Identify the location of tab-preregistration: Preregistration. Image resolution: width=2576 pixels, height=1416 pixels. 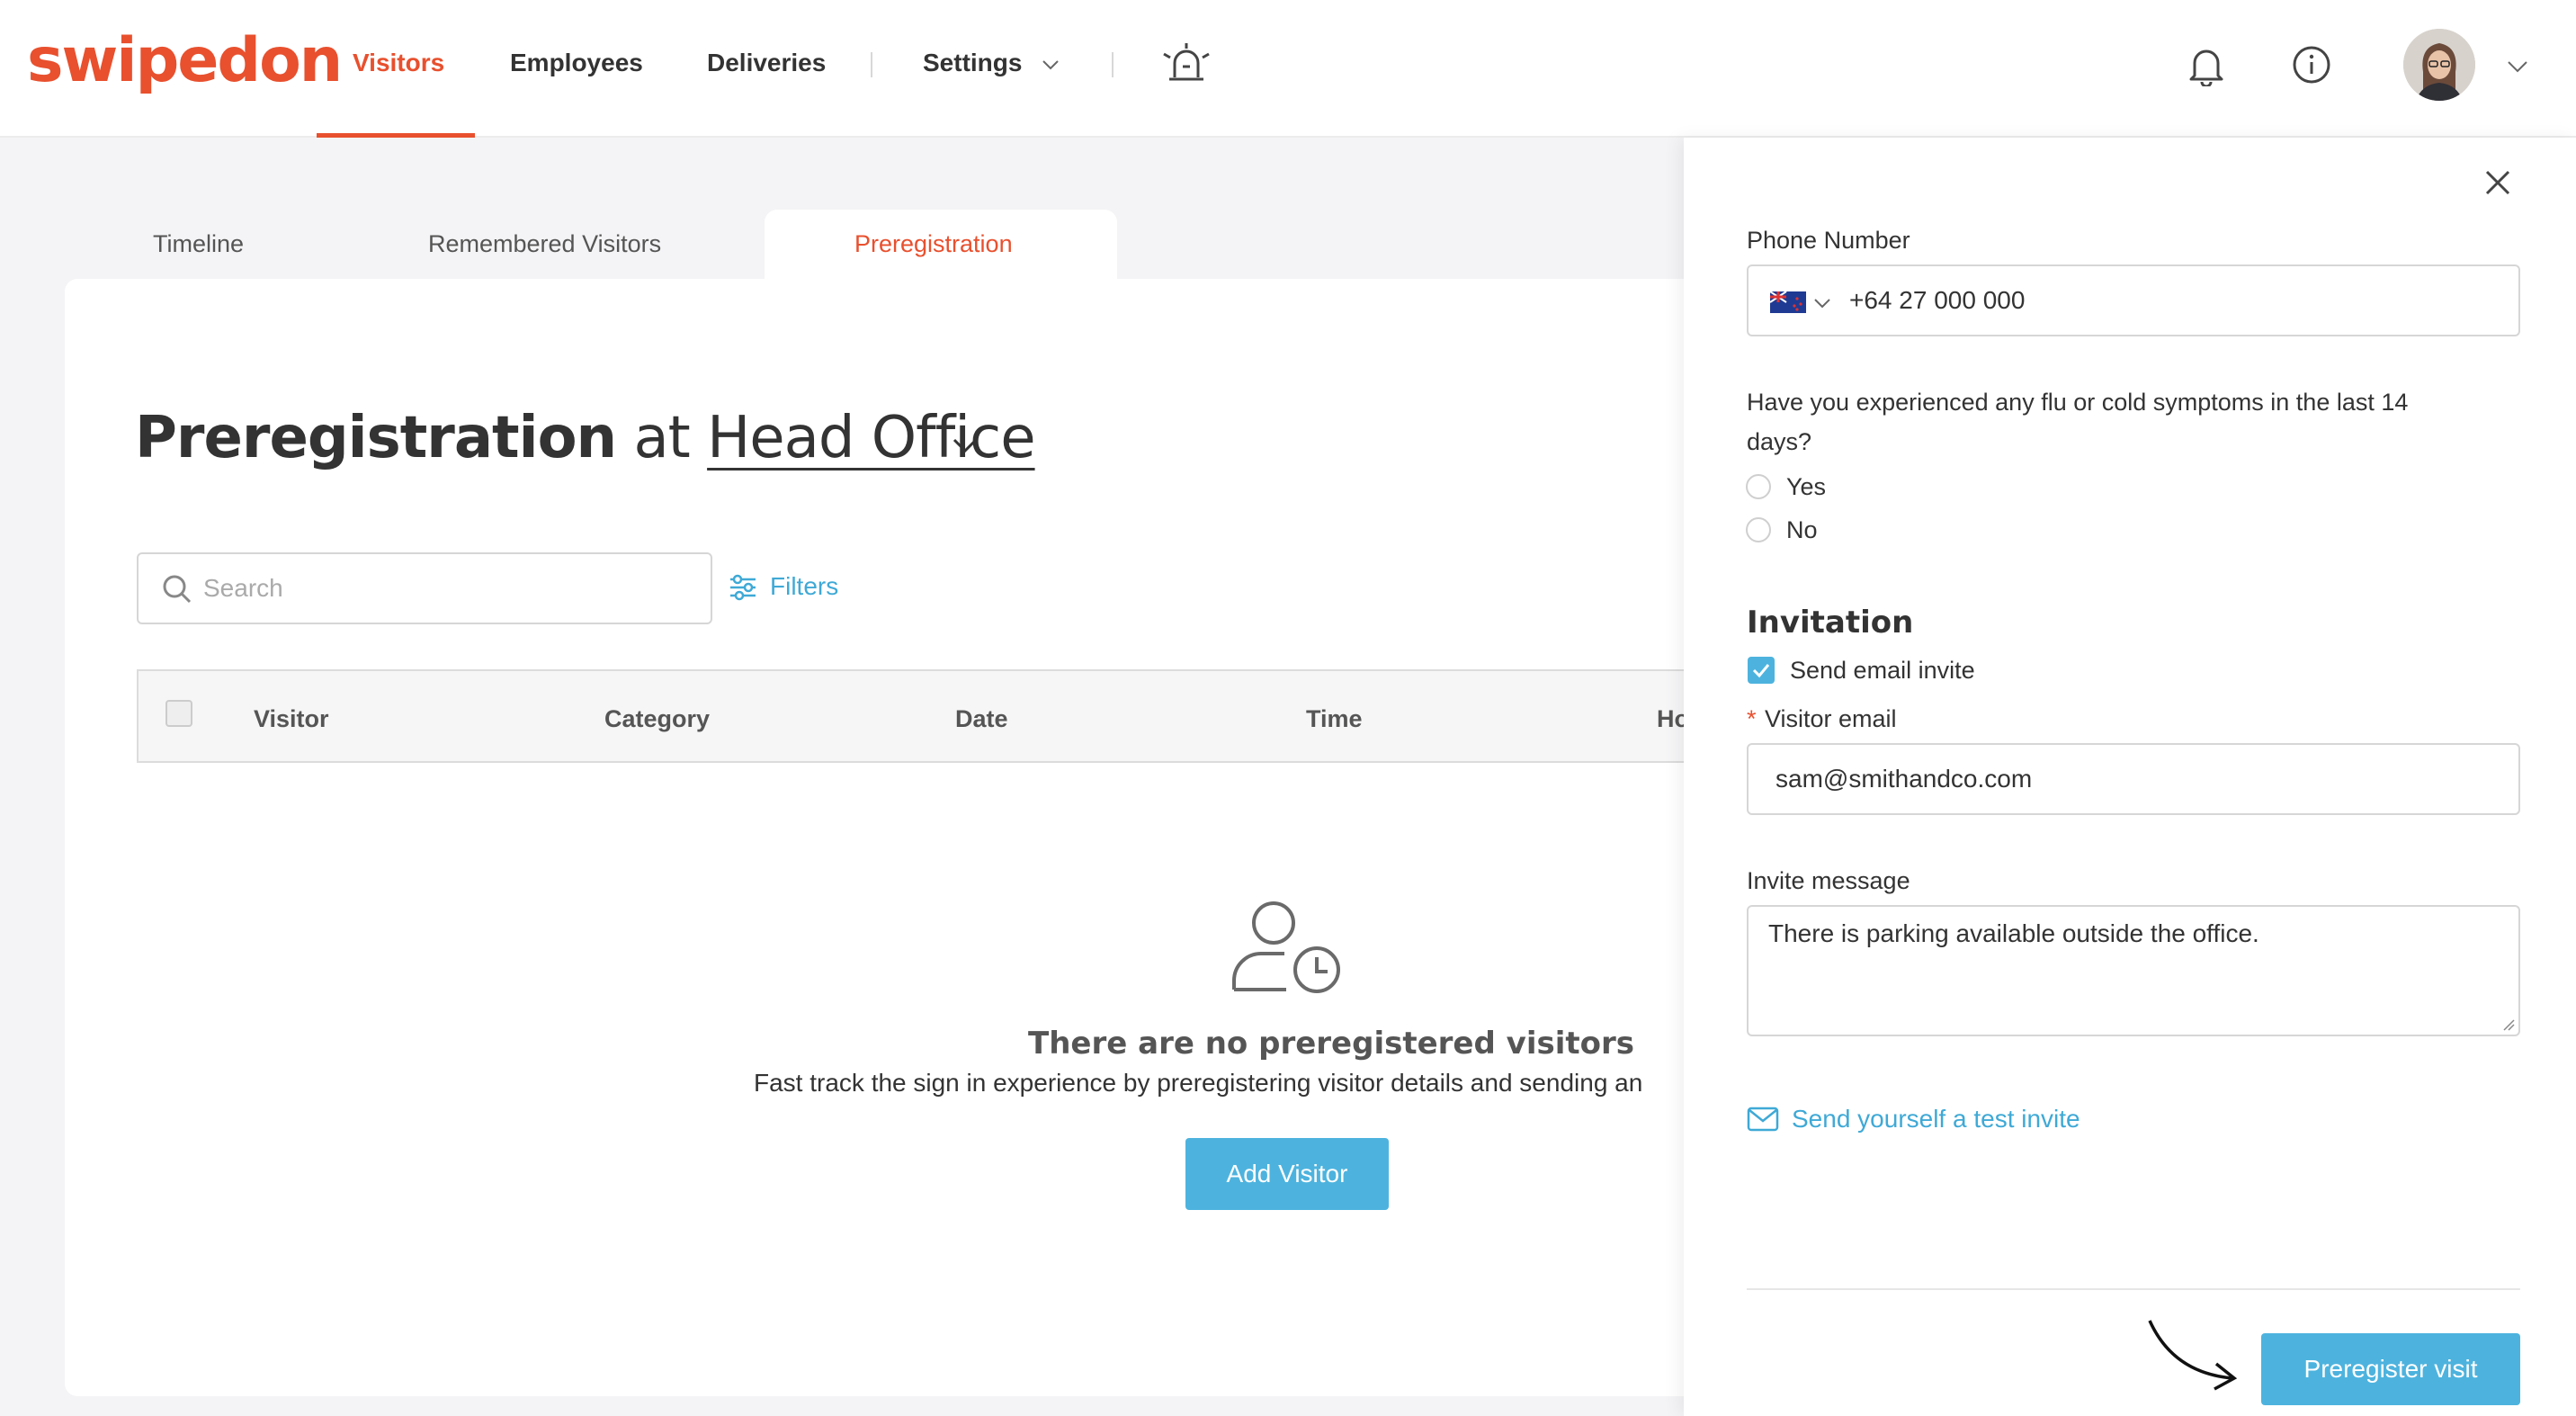
(934, 244).